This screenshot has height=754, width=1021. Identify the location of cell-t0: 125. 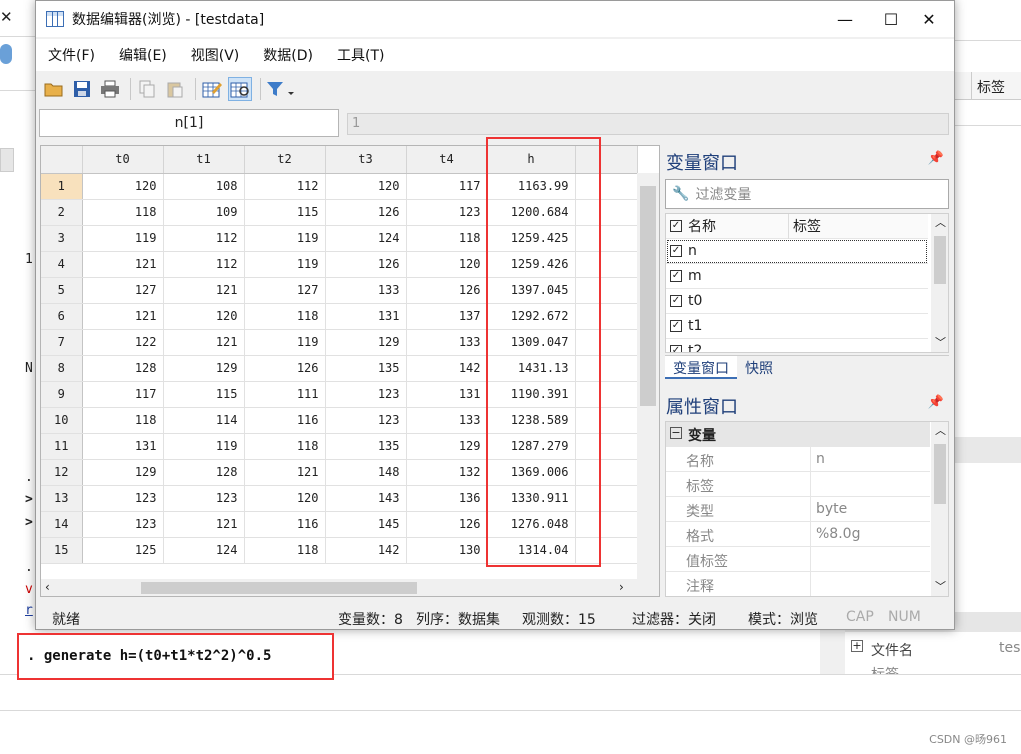
(123, 550).